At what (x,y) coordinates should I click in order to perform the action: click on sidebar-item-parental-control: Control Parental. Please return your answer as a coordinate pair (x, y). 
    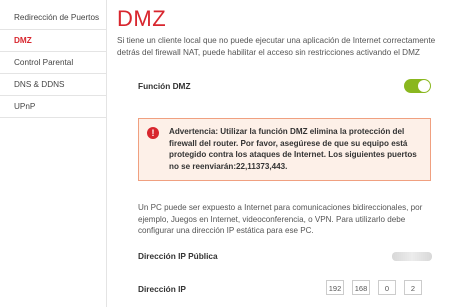
    Looking at the image, I should click on (53, 63).